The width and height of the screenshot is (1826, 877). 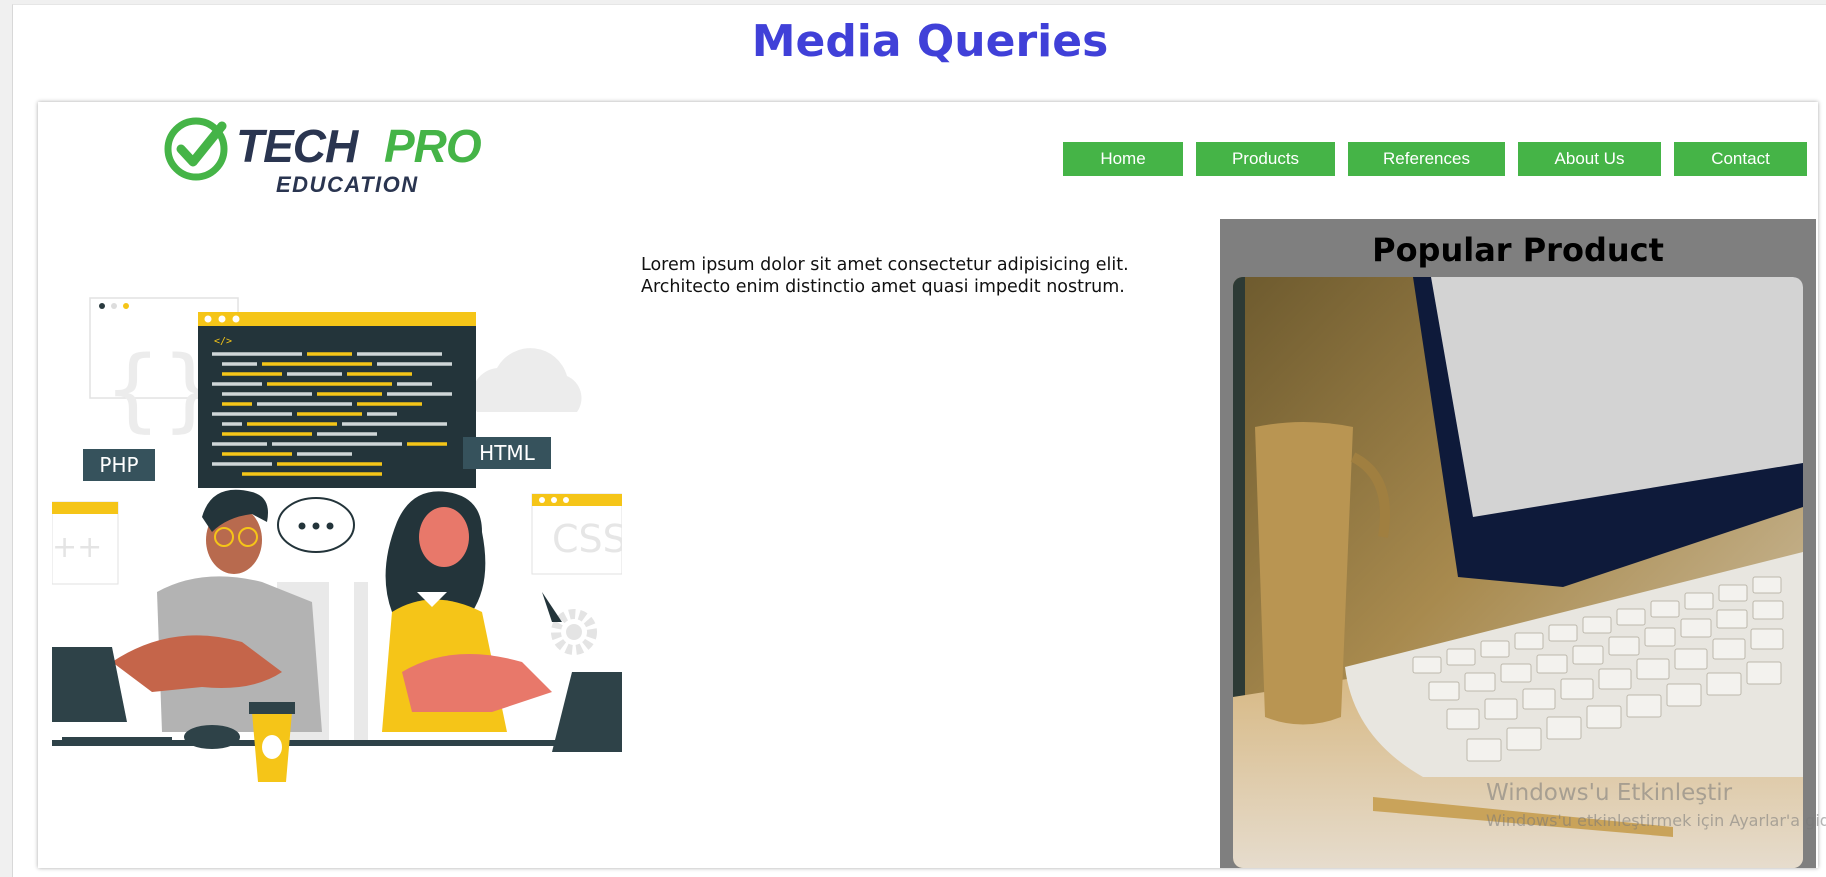 What do you see at coordinates (337, 400) in the screenshot?
I see `code-window` at bounding box center [337, 400].